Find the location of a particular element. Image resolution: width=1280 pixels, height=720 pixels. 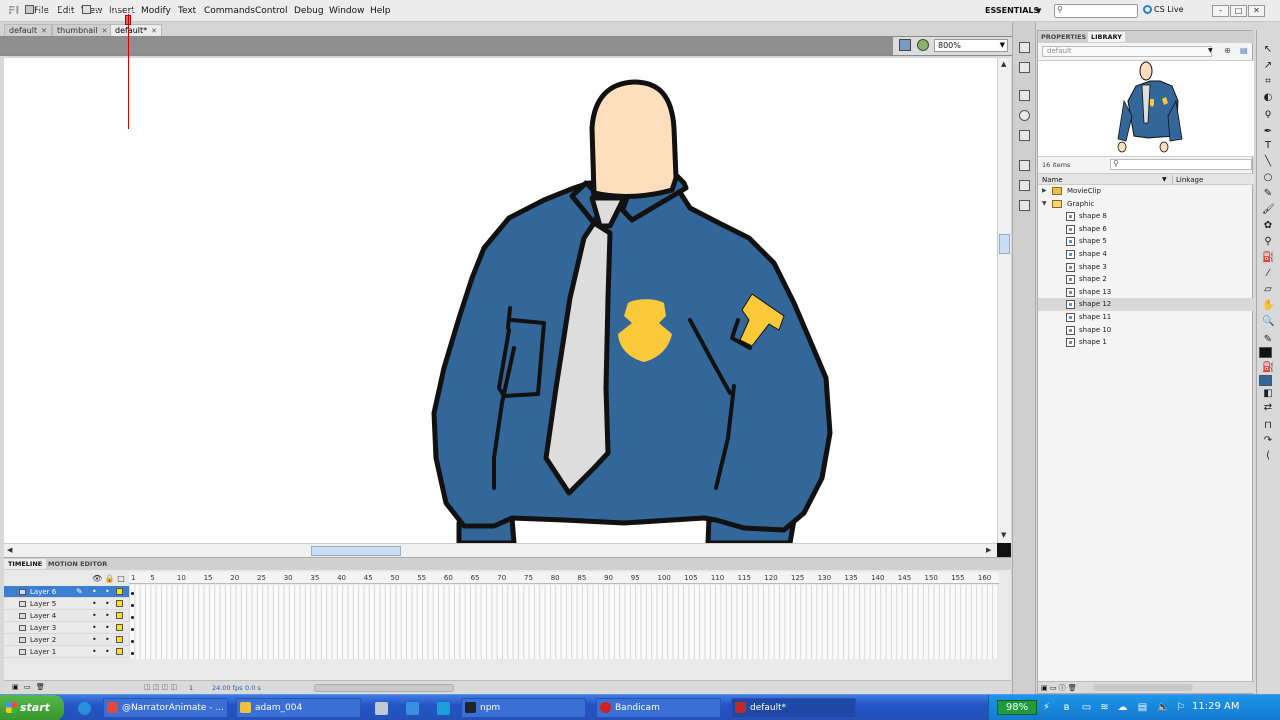

start-button: start is located at coordinates (32, 707).